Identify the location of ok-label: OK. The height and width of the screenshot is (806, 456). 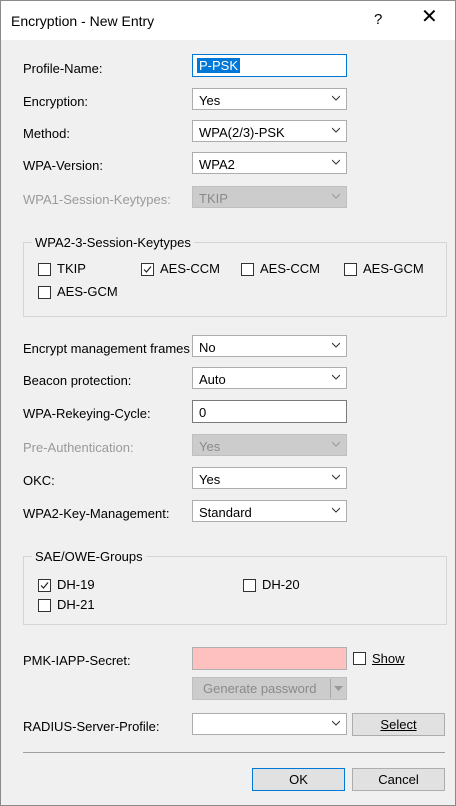
(298, 779).